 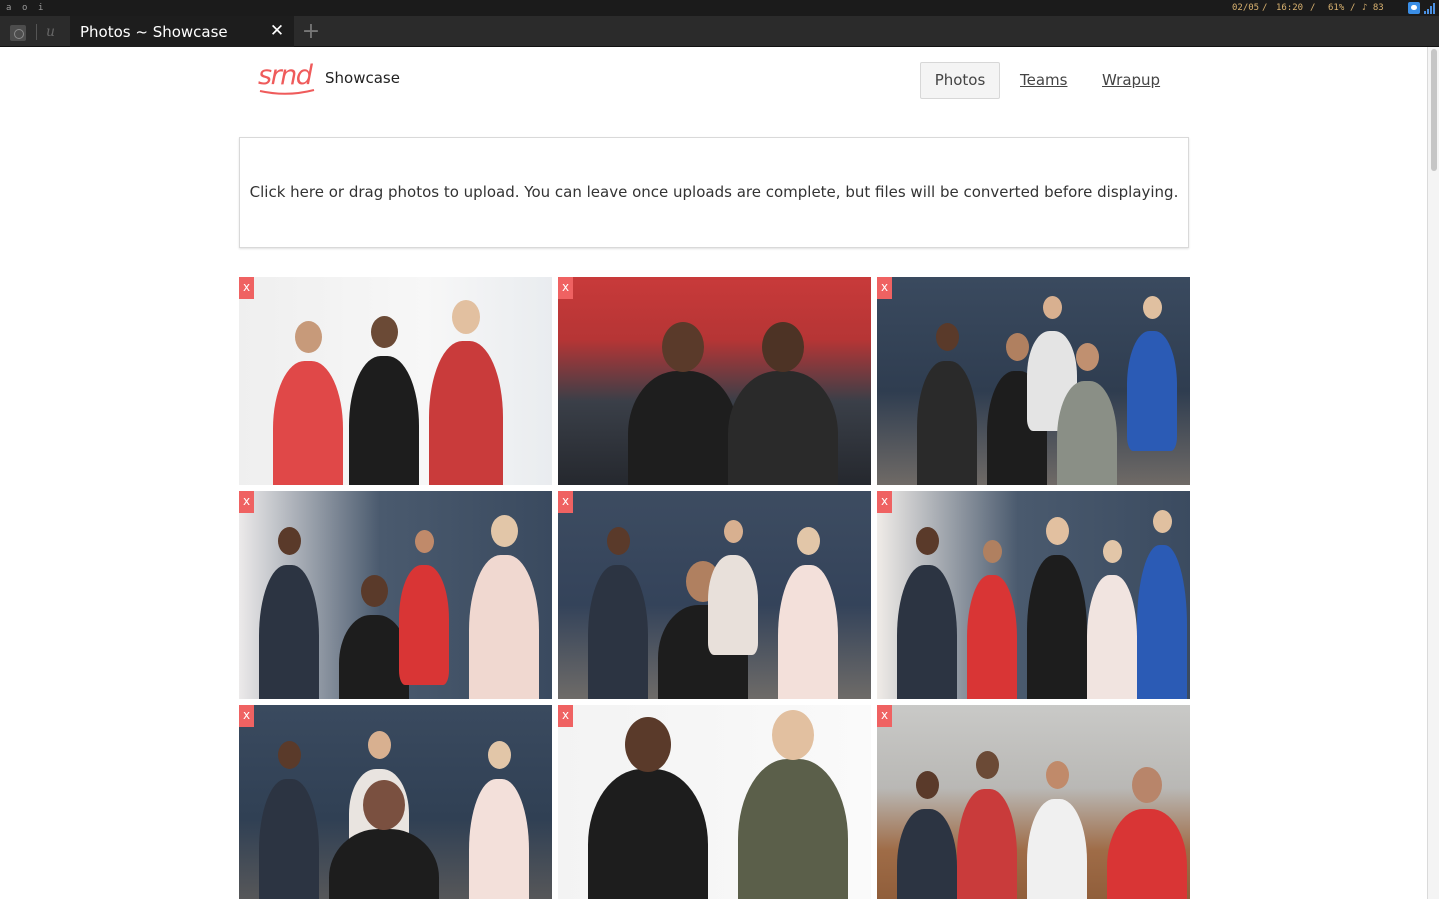 What do you see at coordinates (1131, 80) in the screenshot?
I see `nav-wrapup-link: Wrapup` at bounding box center [1131, 80].